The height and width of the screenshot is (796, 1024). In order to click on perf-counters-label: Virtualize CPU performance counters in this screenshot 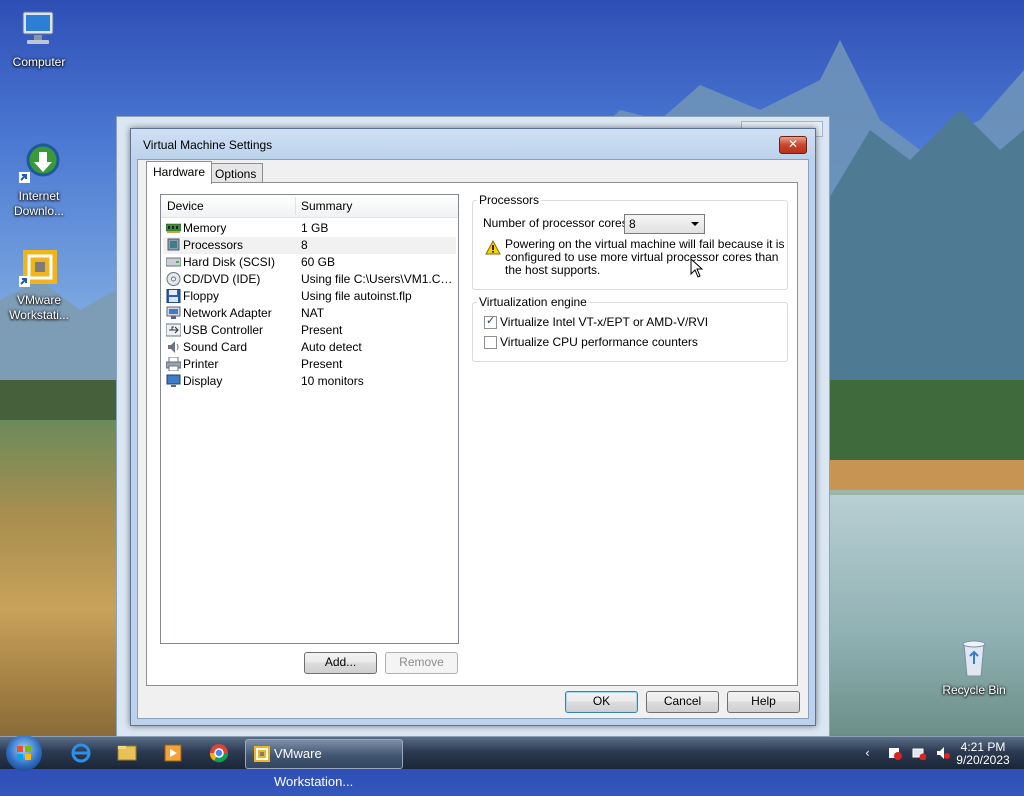, I will do `click(599, 342)`.